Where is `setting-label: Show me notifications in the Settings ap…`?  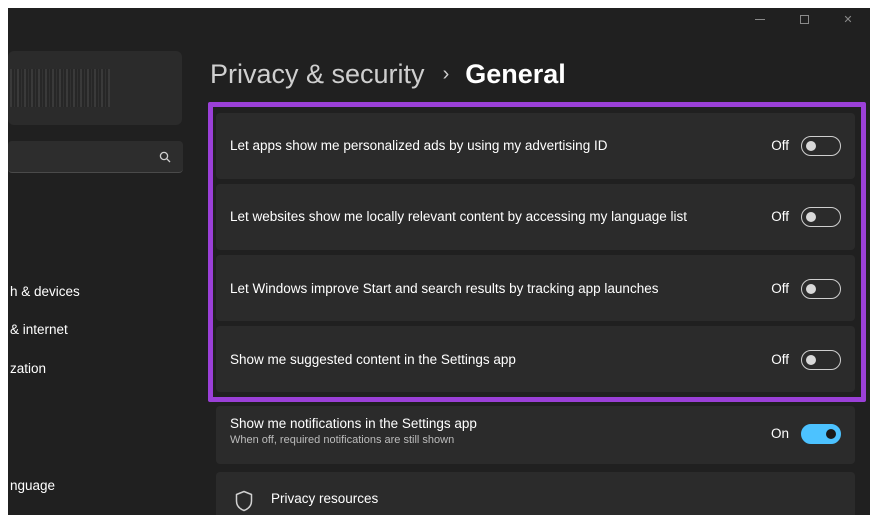 setting-label: Show me notifications in the Settings ap… is located at coordinates (353, 423).